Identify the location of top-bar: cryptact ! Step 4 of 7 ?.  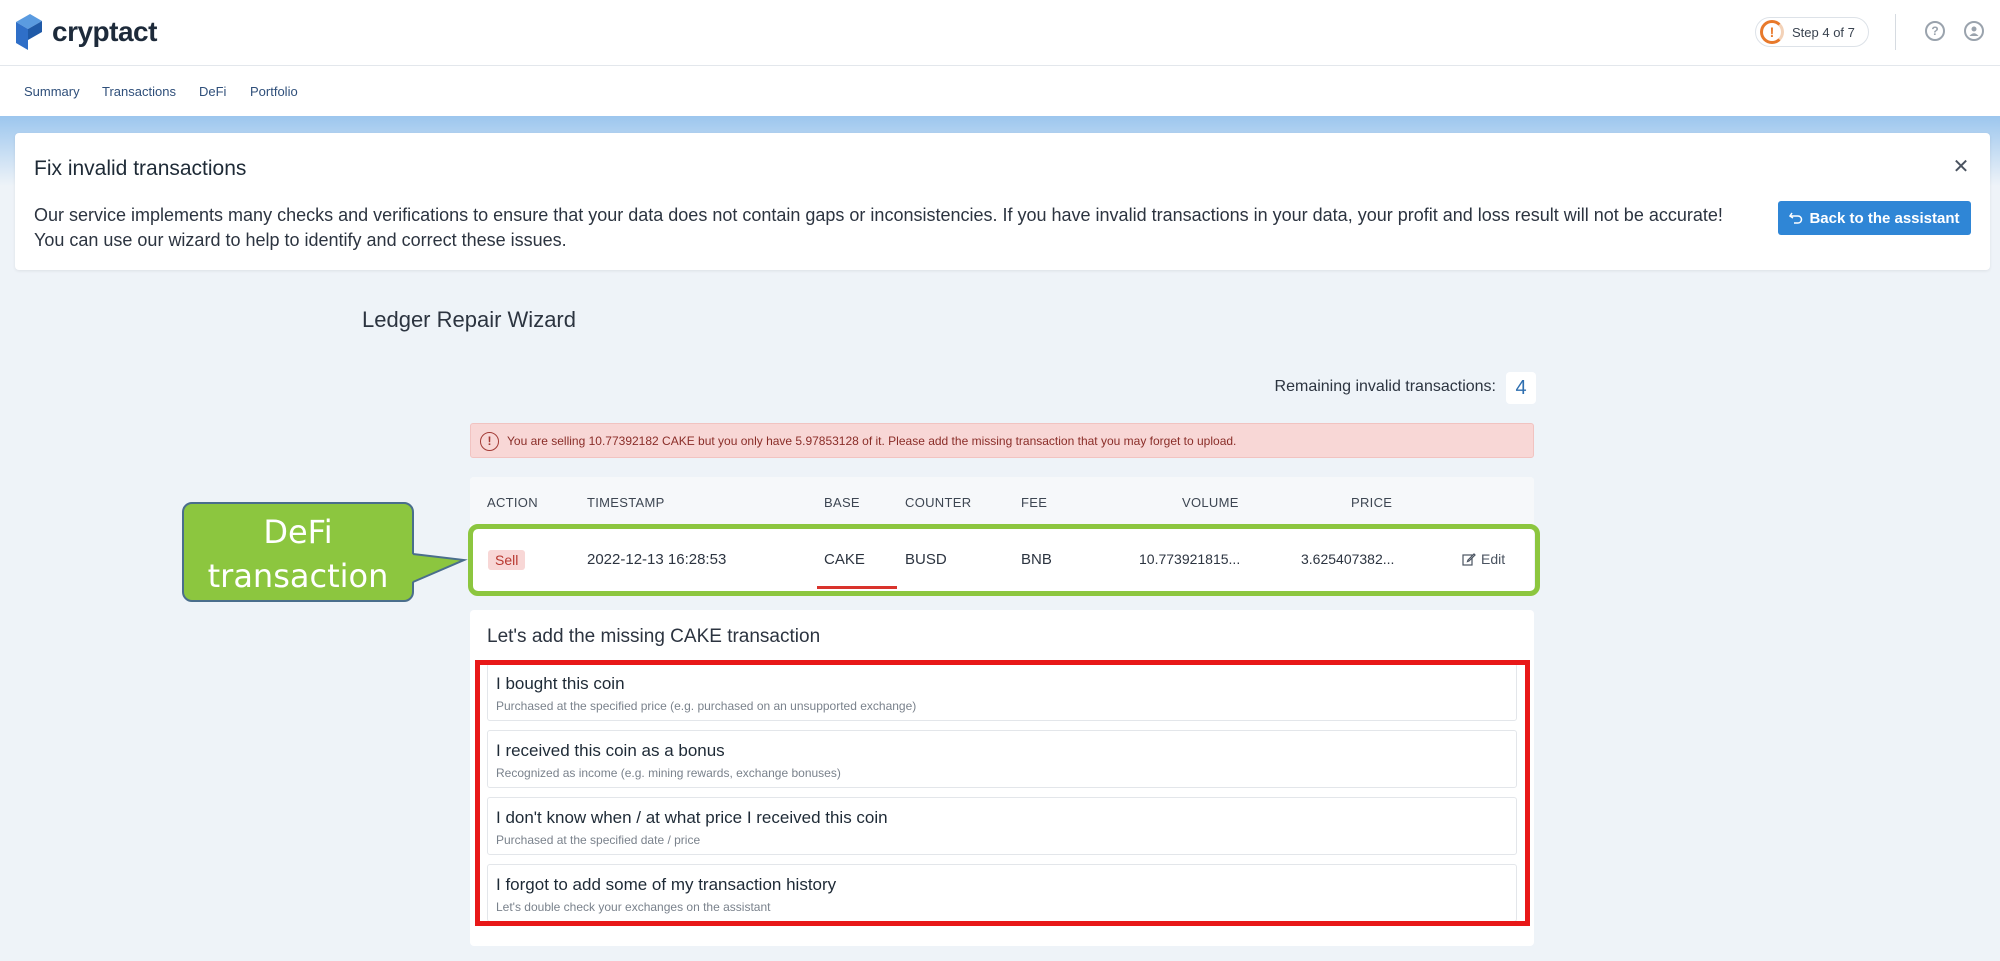
(1000, 33).